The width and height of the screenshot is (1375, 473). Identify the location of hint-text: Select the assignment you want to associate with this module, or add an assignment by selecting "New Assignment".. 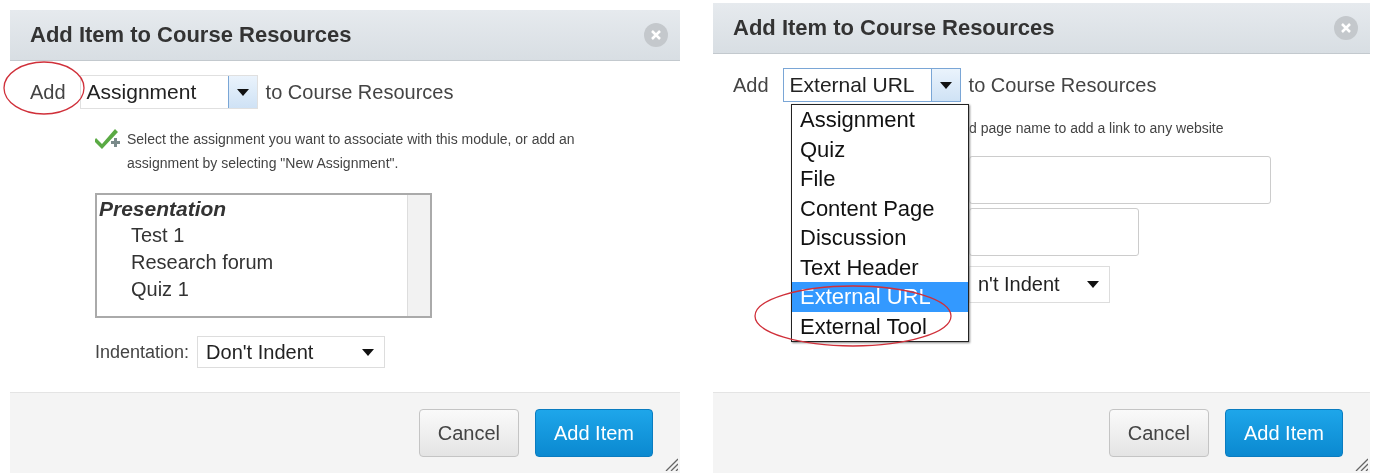
(351, 151).